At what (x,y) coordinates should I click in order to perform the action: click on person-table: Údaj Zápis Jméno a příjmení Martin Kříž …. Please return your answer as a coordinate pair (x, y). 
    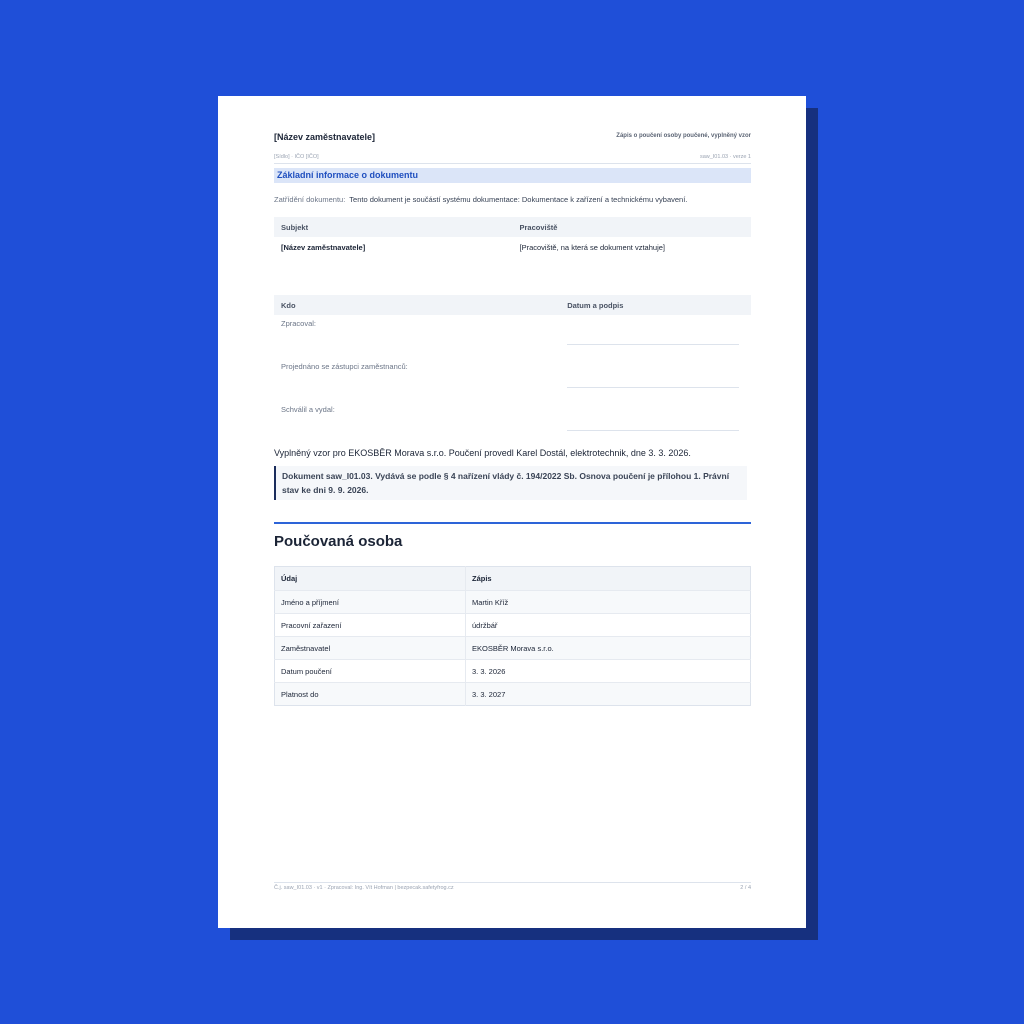
    Looking at the image, I should click on (512, 636).